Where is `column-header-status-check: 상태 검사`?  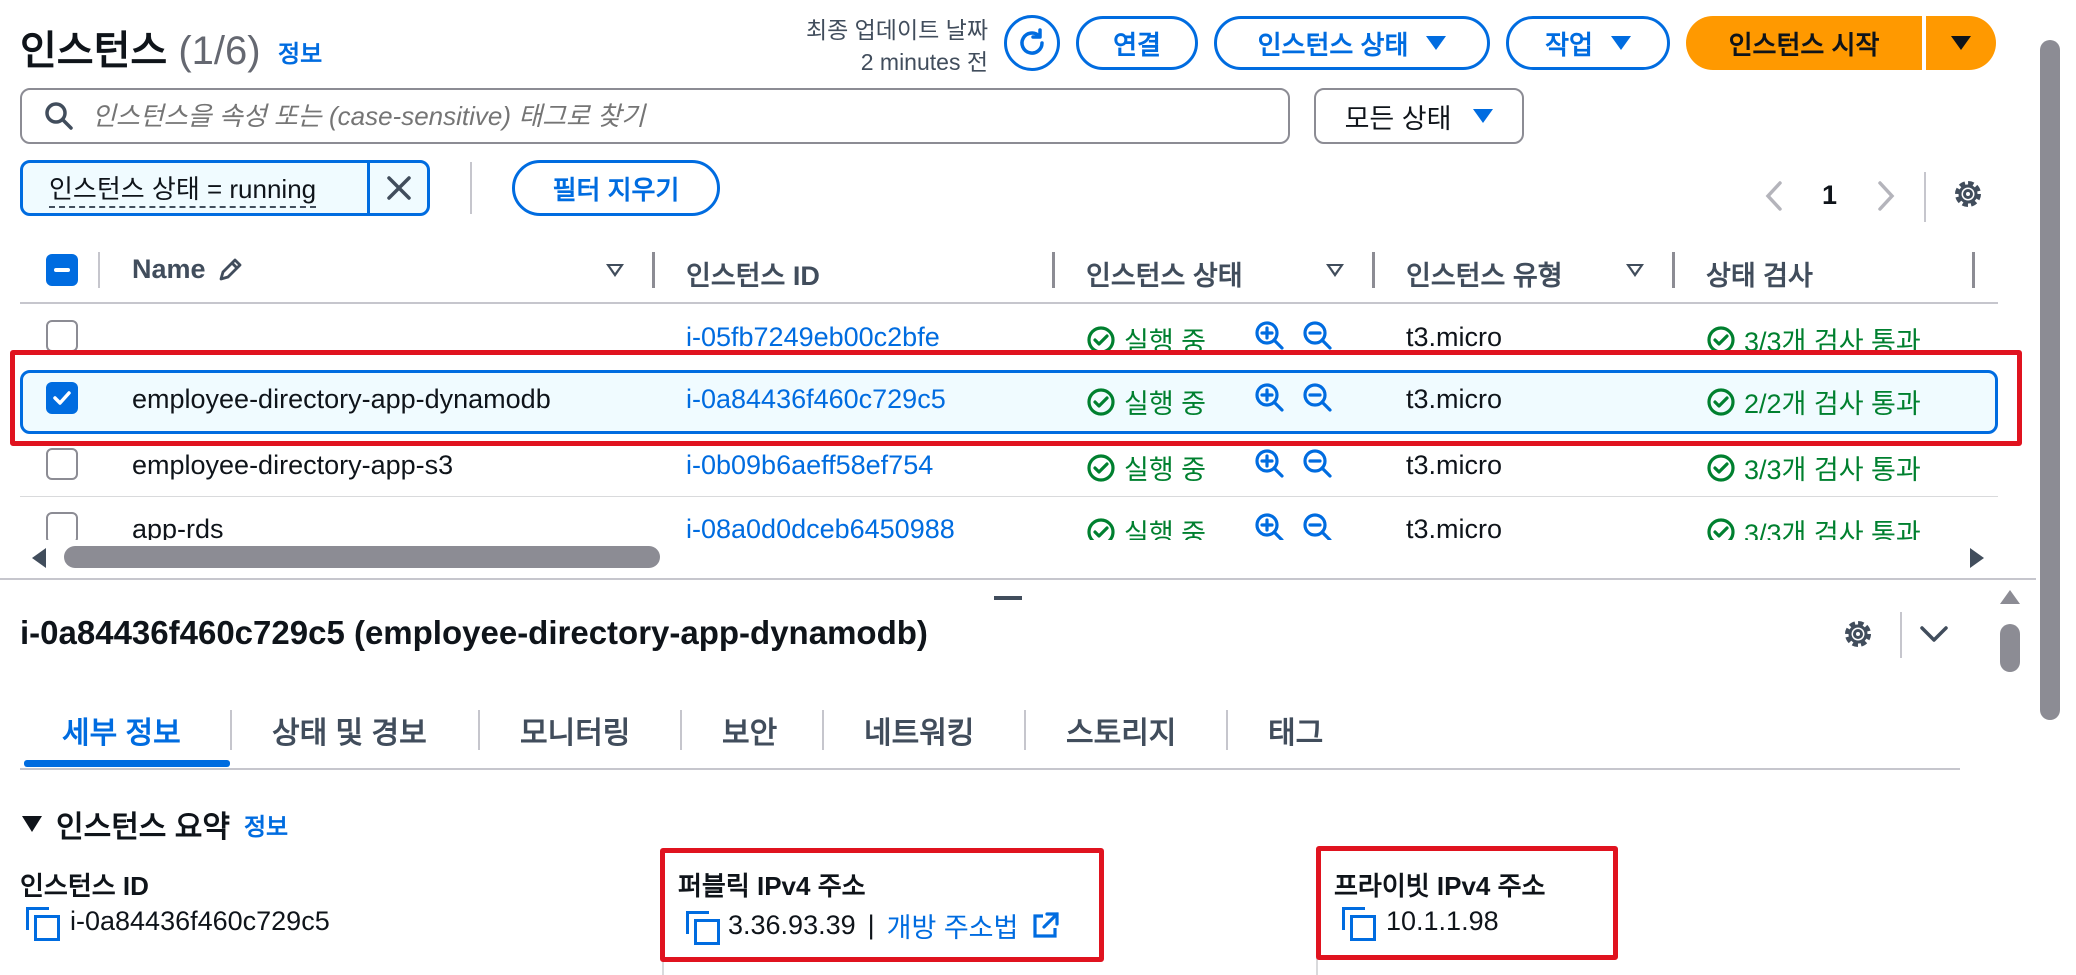 column-header-status-check: 상태 검사 is located at coordinates (1759, 273).